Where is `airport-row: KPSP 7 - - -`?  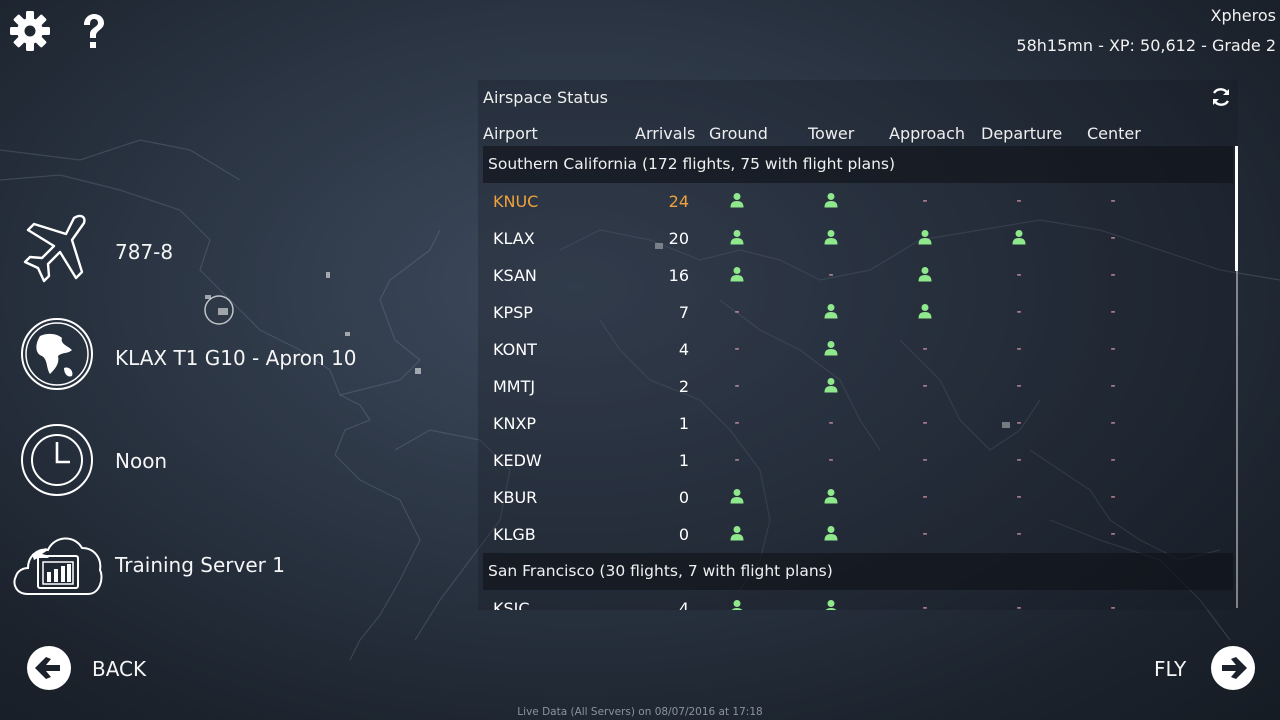 airport-row: KPSP 7 - - - is located at coordinates (857, 312).